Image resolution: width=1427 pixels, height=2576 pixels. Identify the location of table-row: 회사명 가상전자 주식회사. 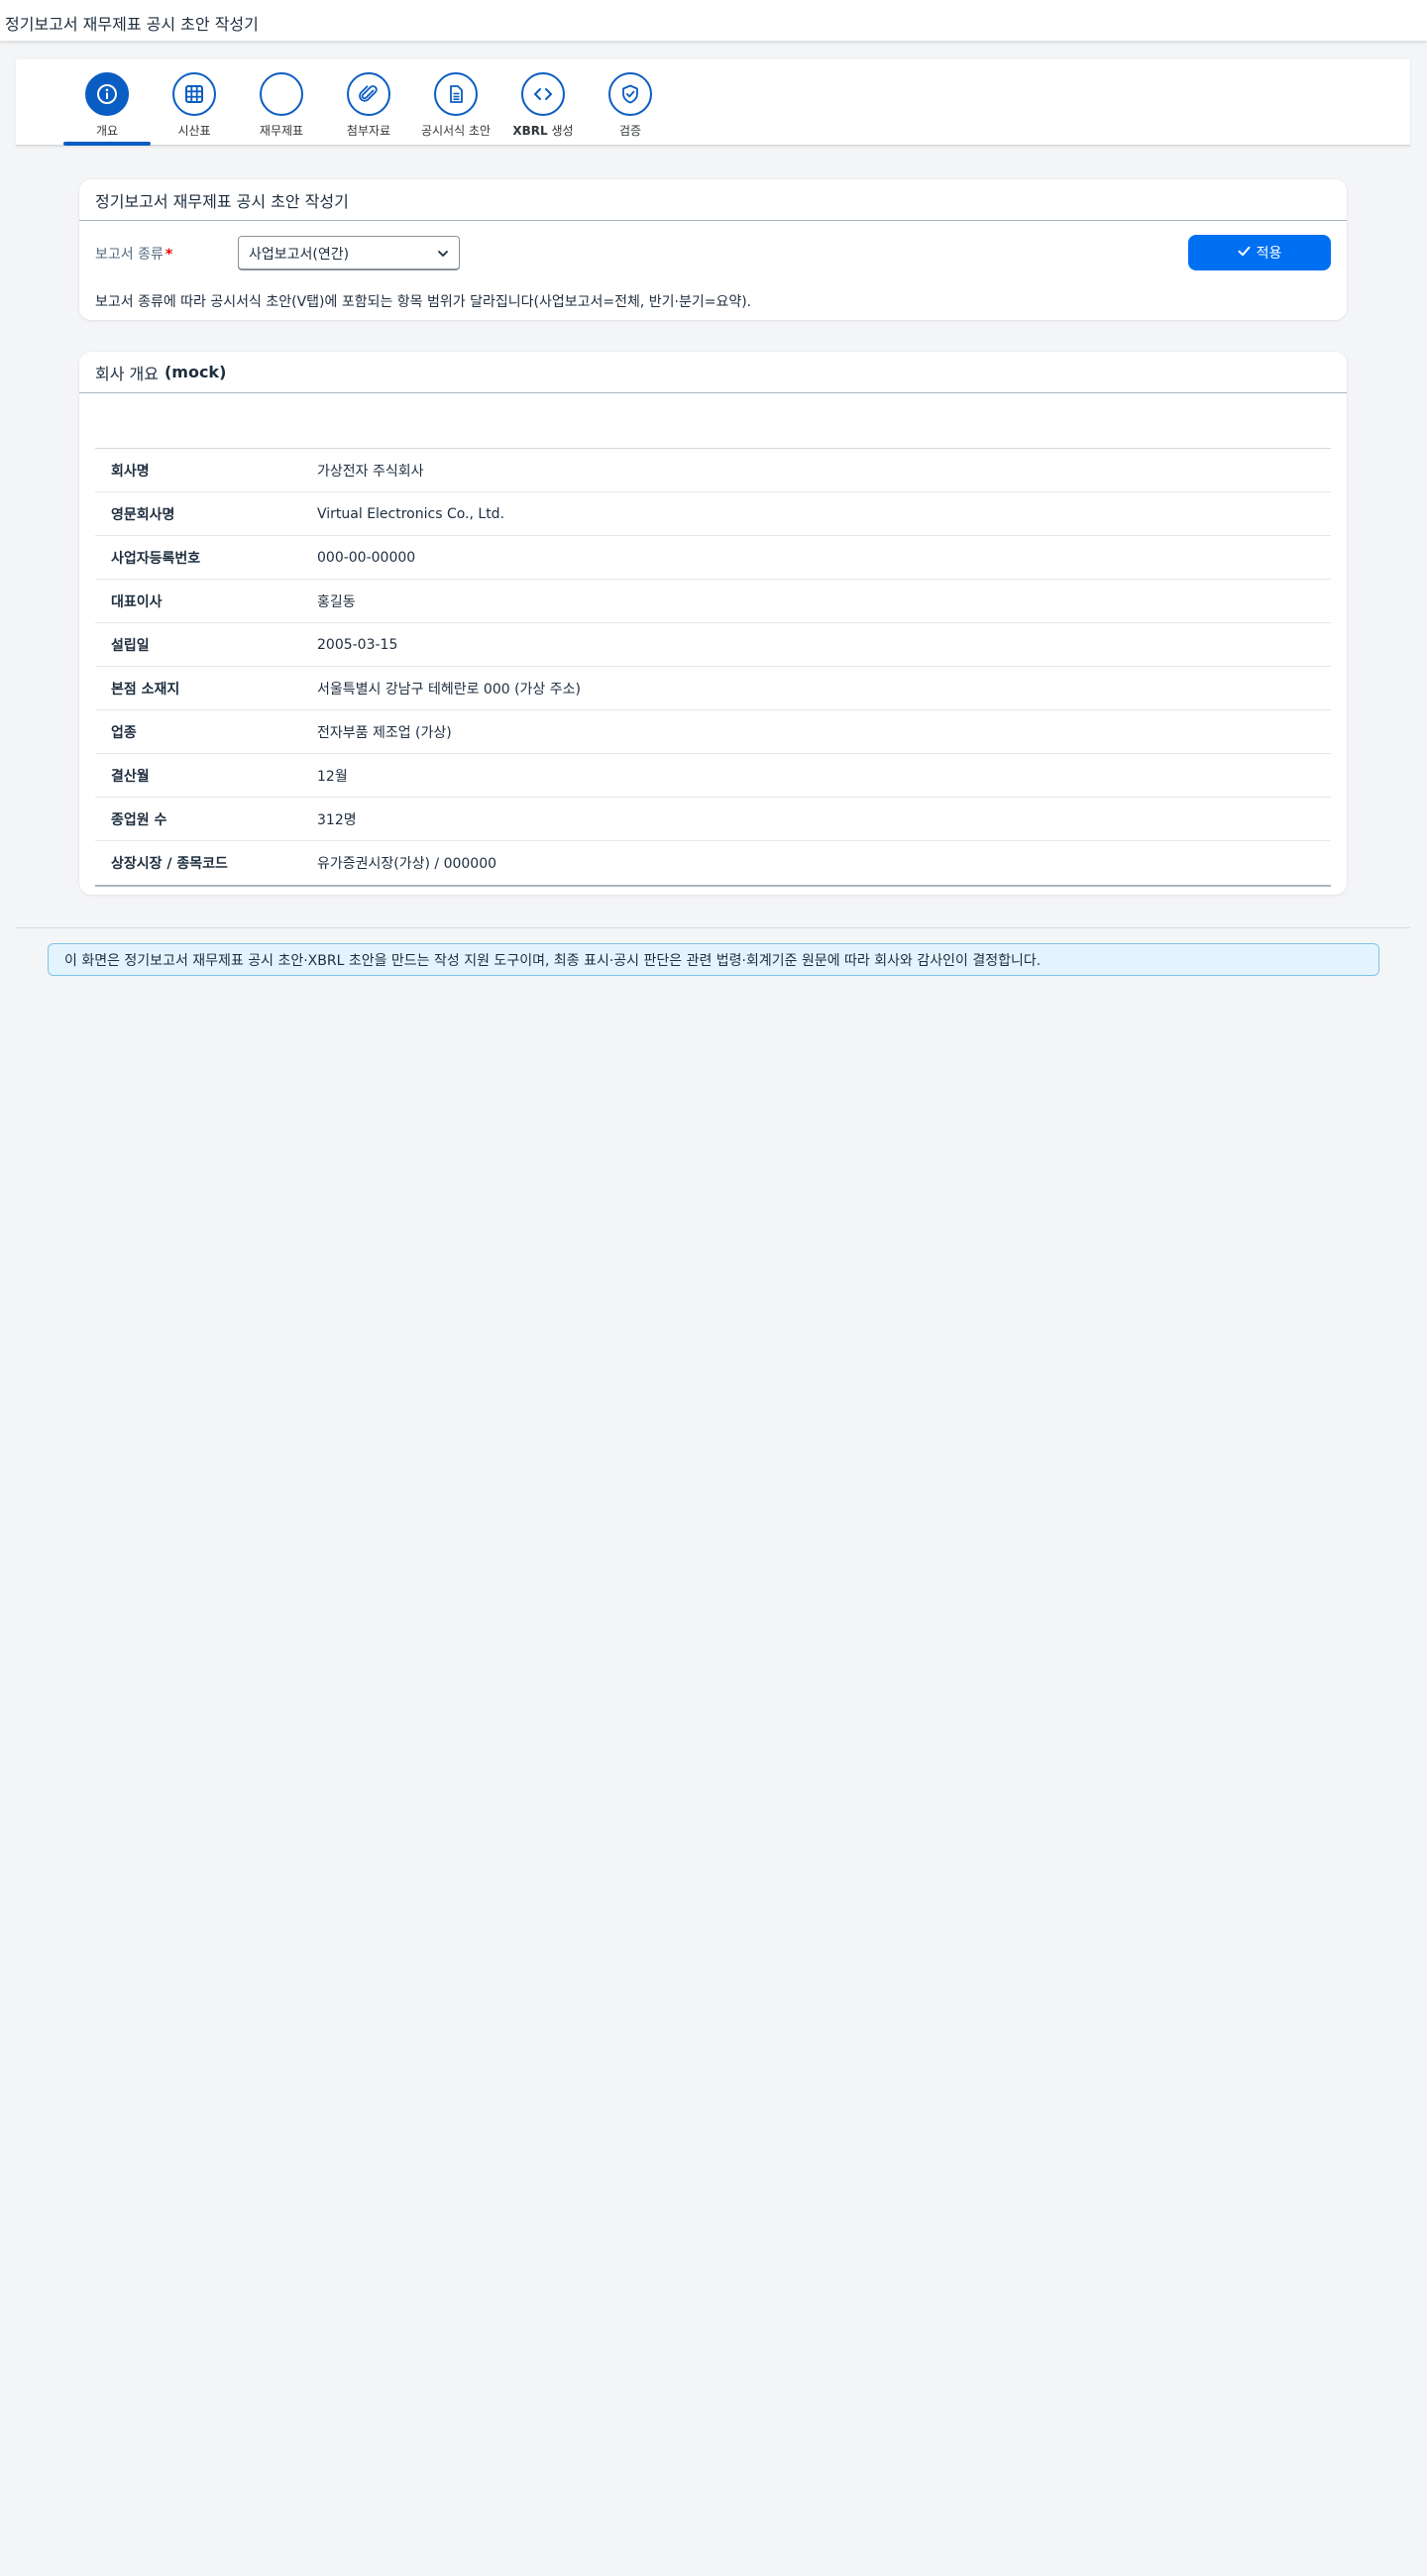
(713, 470).